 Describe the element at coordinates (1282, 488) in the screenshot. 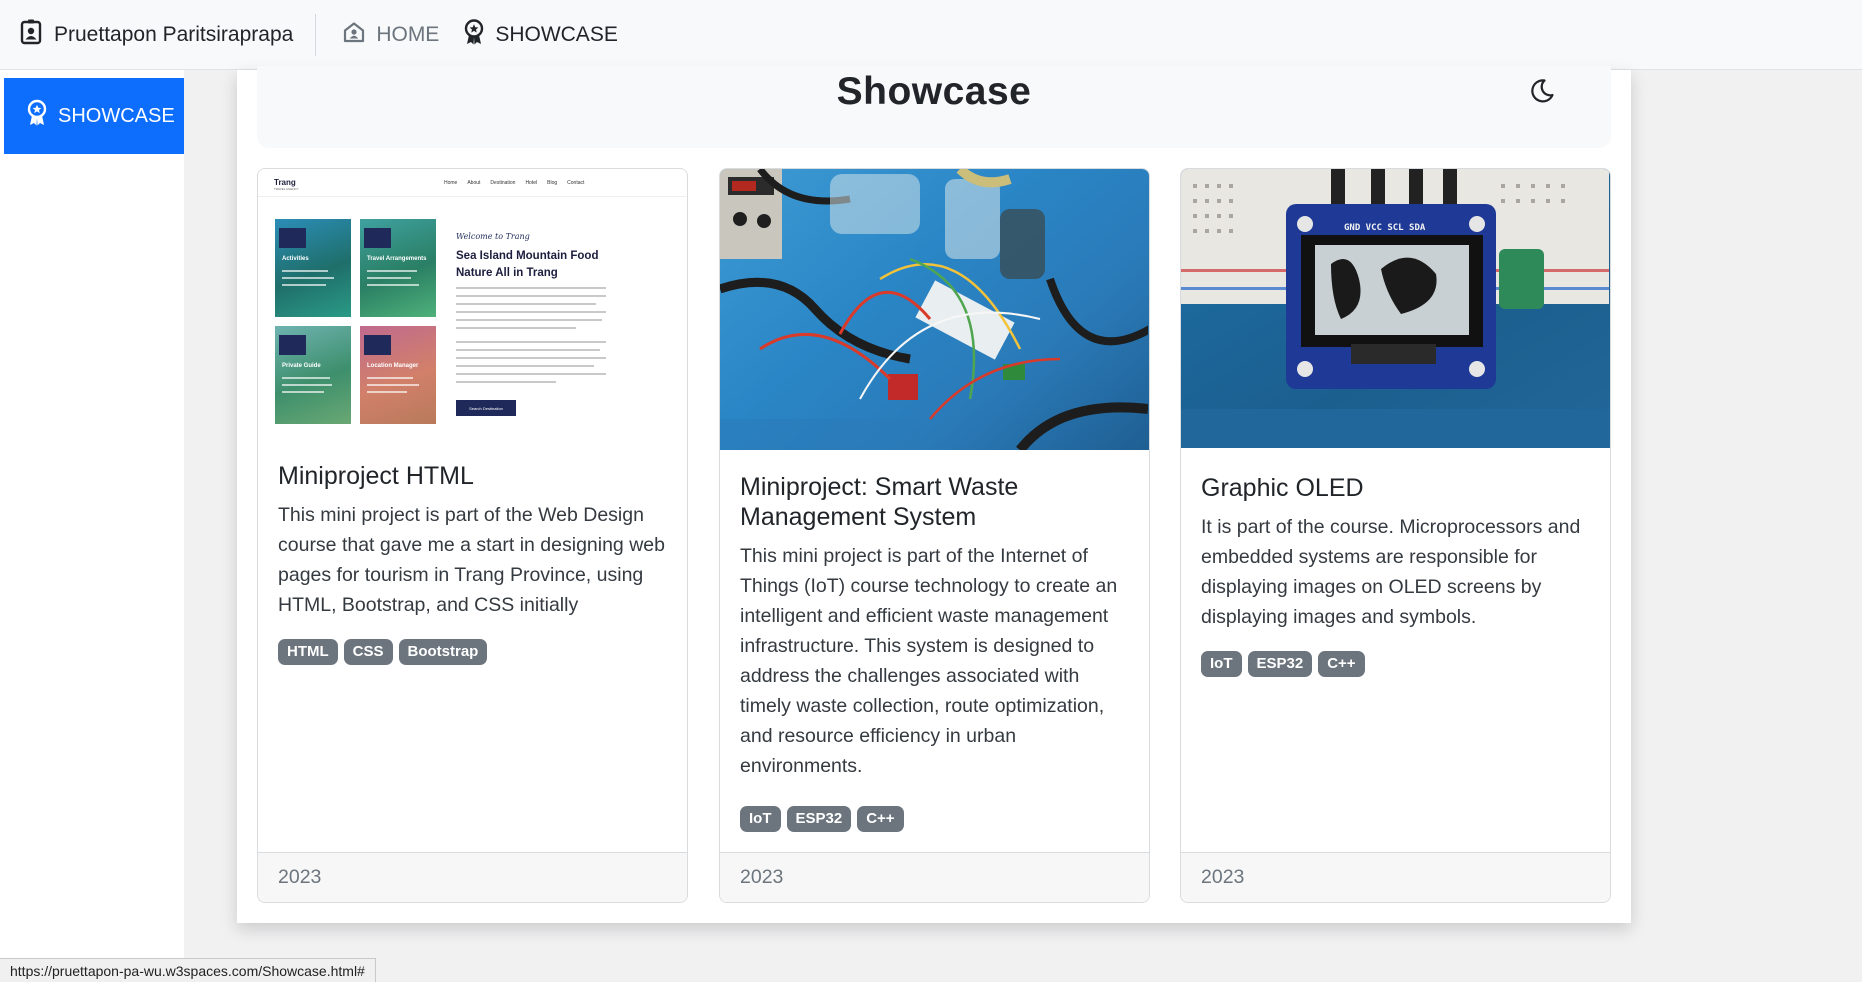

I see `card-title: Graphic OLED` at that location.